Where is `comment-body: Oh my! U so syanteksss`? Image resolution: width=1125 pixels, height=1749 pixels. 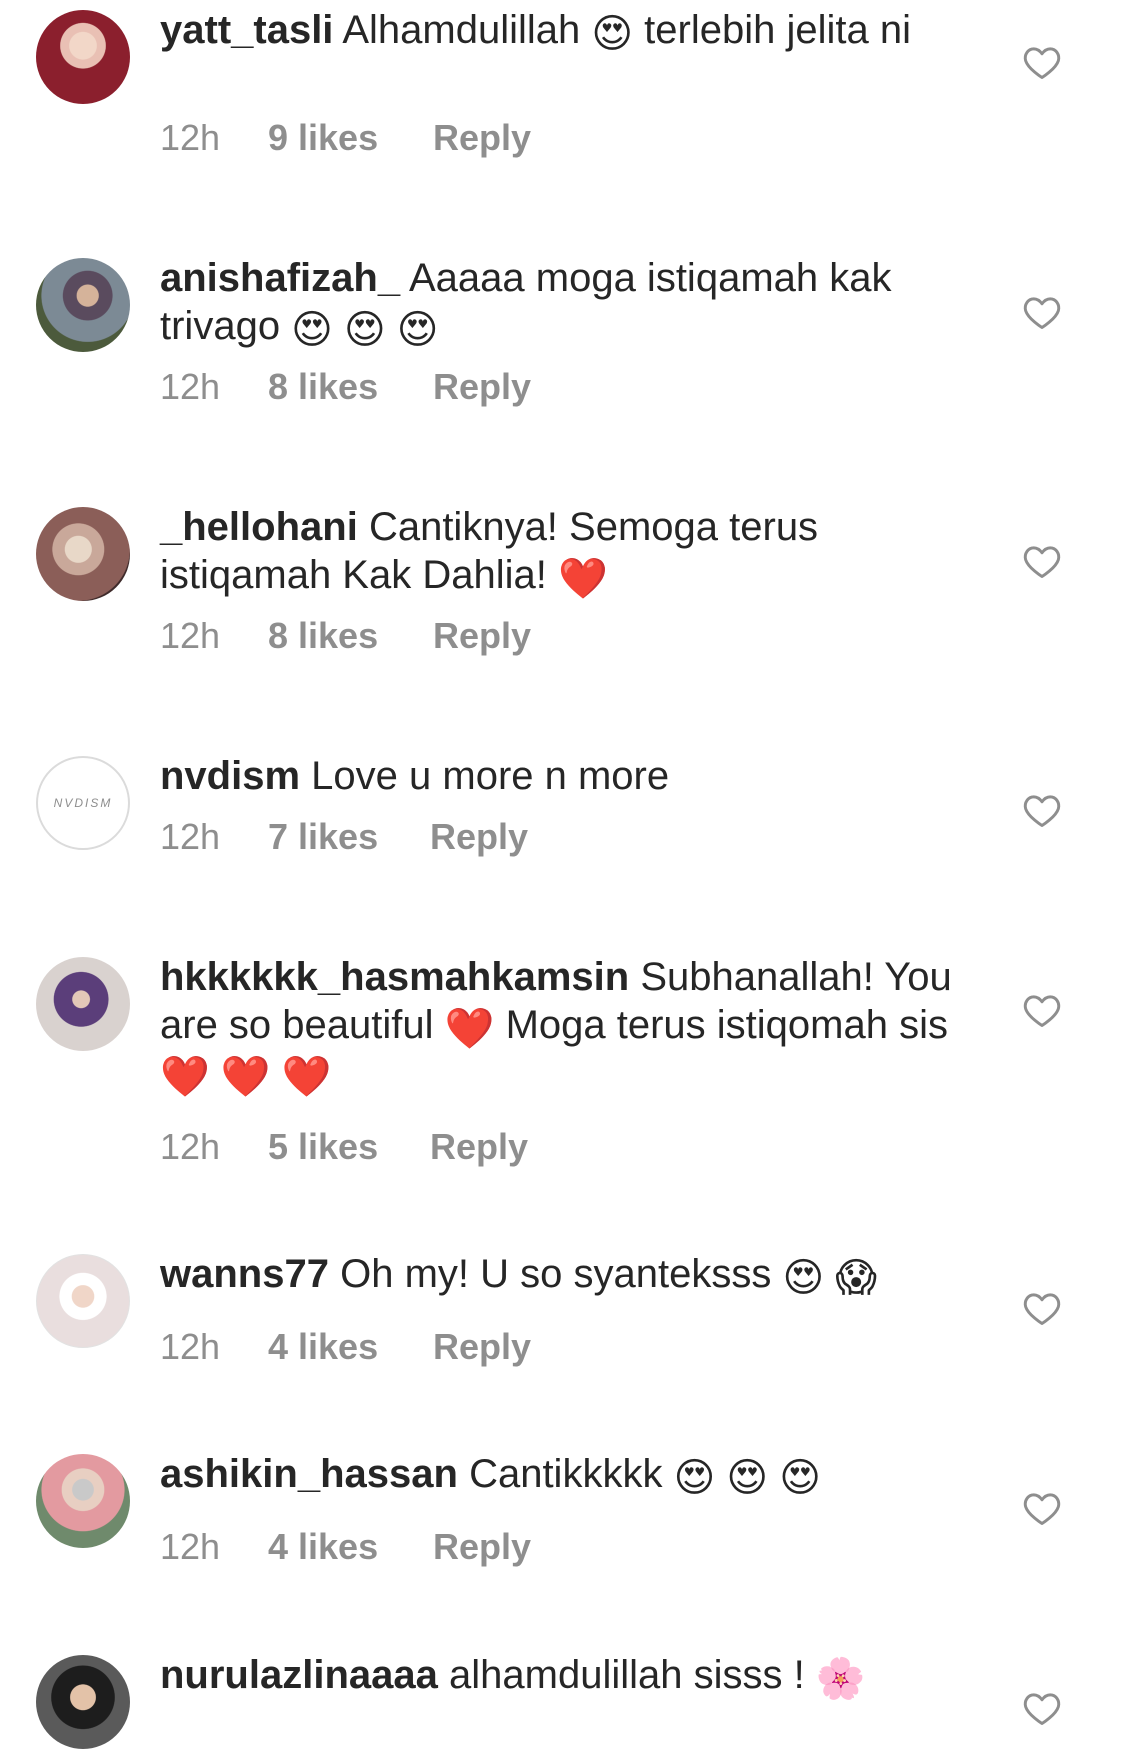 comment-body: Oh my! U so syanteksss is located at coordinates (561, 1274).